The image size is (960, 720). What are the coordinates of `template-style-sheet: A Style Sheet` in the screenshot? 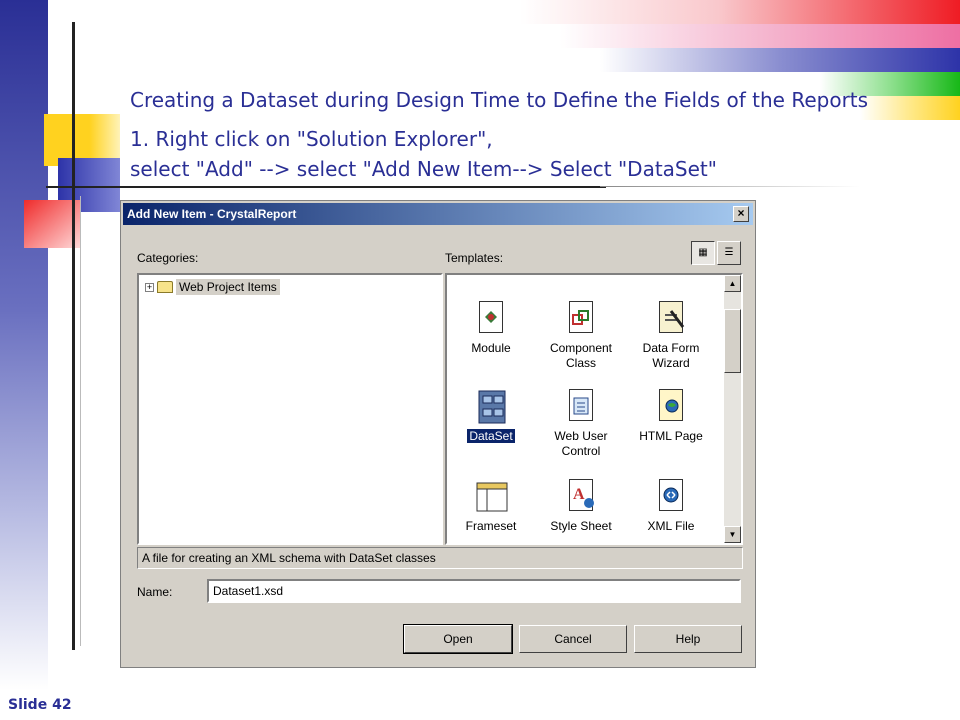 It's located at (581, 506).